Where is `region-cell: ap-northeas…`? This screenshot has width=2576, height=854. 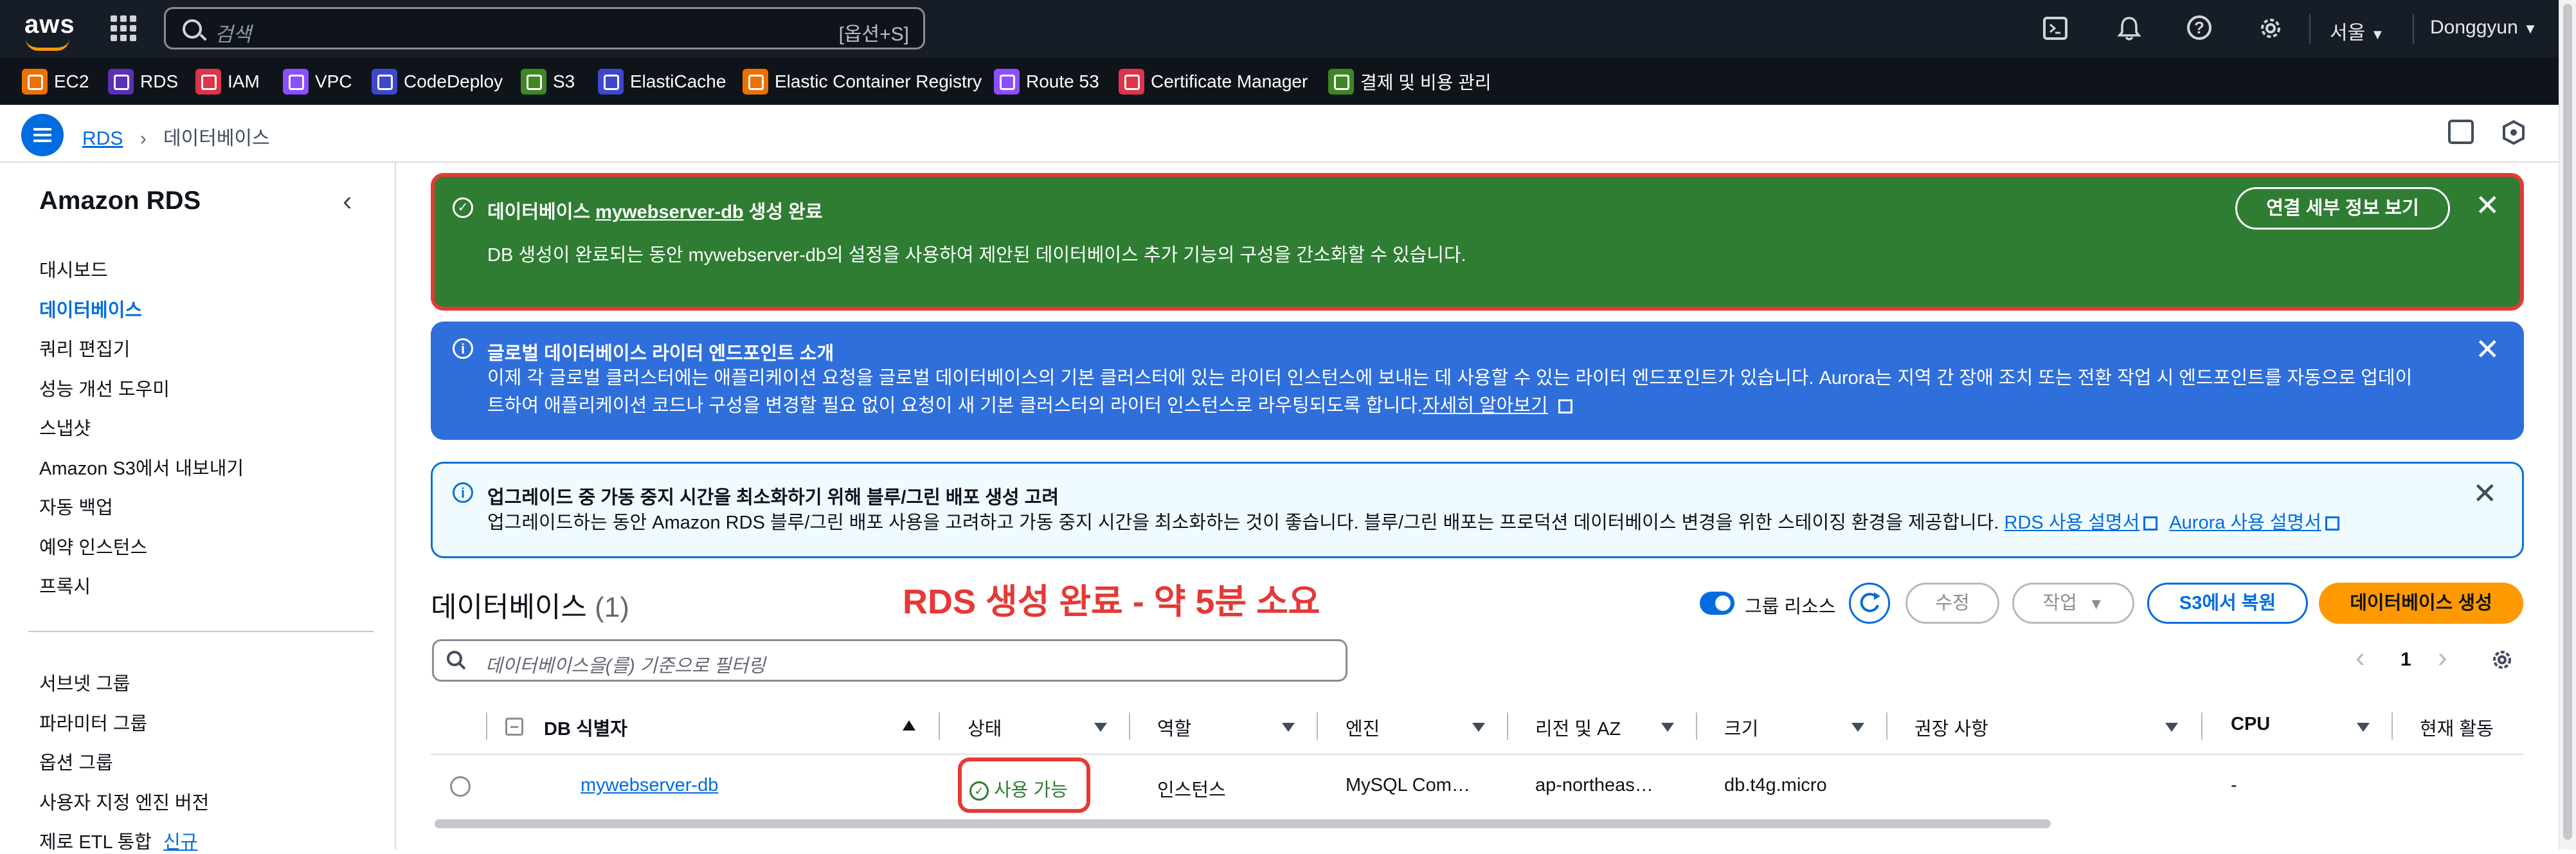
region-cell: ap-northeas… is located at coordinates (1594, 785).